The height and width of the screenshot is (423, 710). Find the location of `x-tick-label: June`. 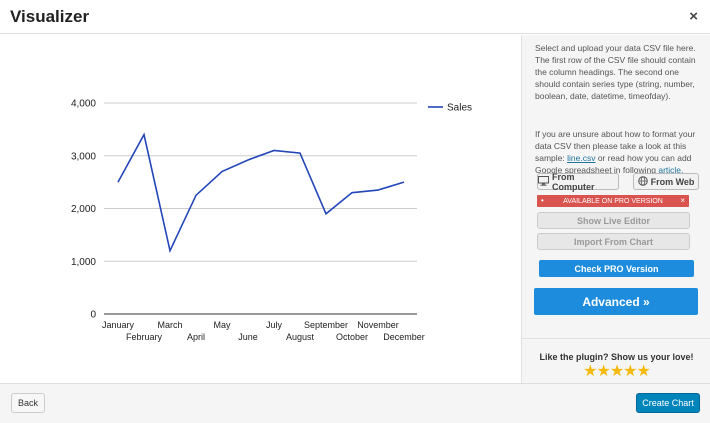

x-tick-label: June is located at coordinates (248, 337).